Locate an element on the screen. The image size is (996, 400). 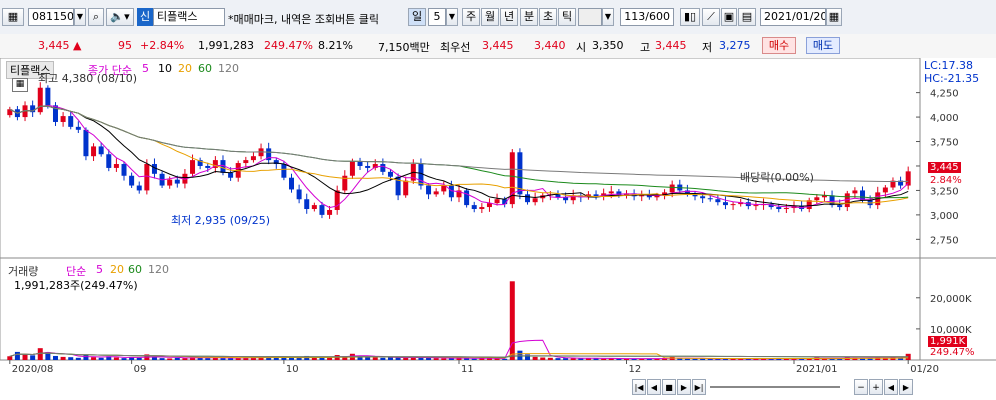
scroll-left-icon: ◀ is located at coordinates (891, 387).